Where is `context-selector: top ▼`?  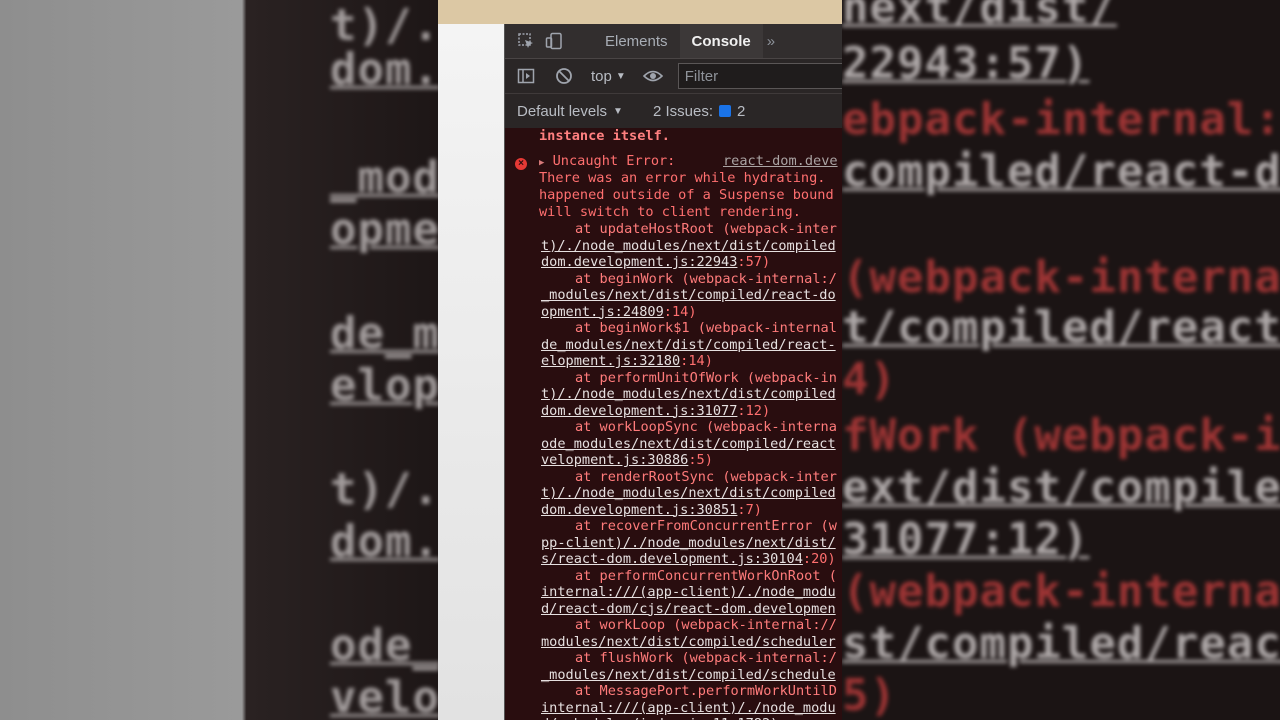
context-selector: top ▼ is located at coordinates (608, 76).